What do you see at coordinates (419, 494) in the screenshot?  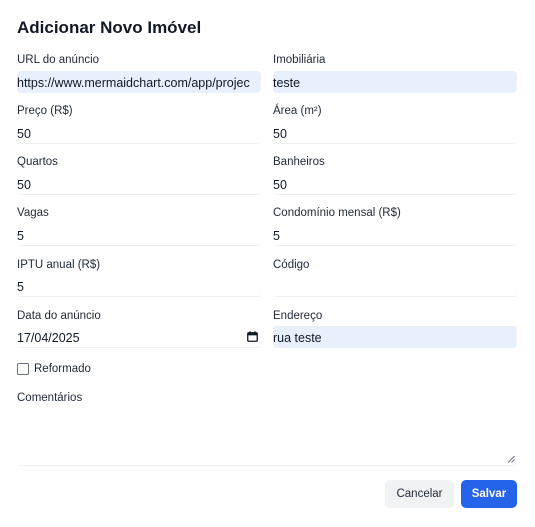 I see `cancel-button: Cancelar` at bounding box center [419, 494].